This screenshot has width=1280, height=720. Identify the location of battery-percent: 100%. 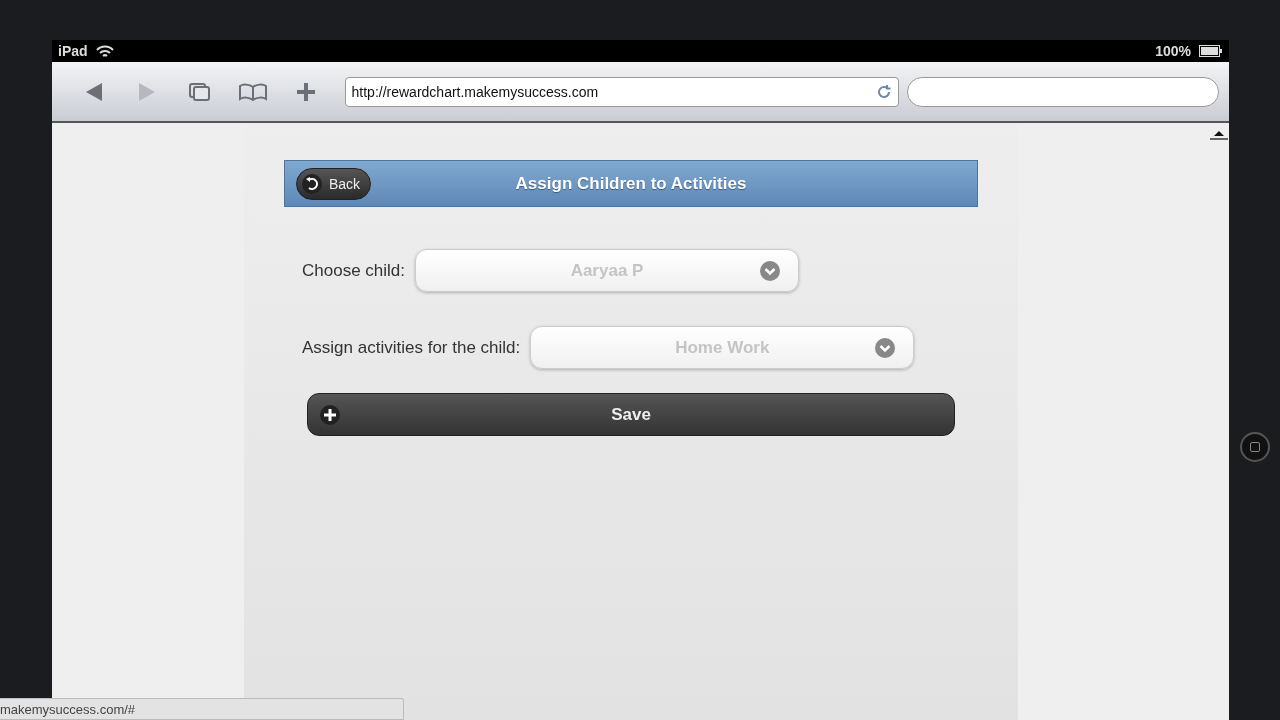
(1173, 51).